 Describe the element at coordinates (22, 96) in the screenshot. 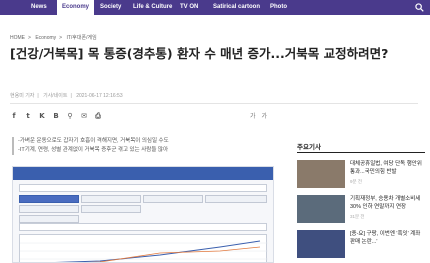

I see `author-name: 현용미 기자` at that location.